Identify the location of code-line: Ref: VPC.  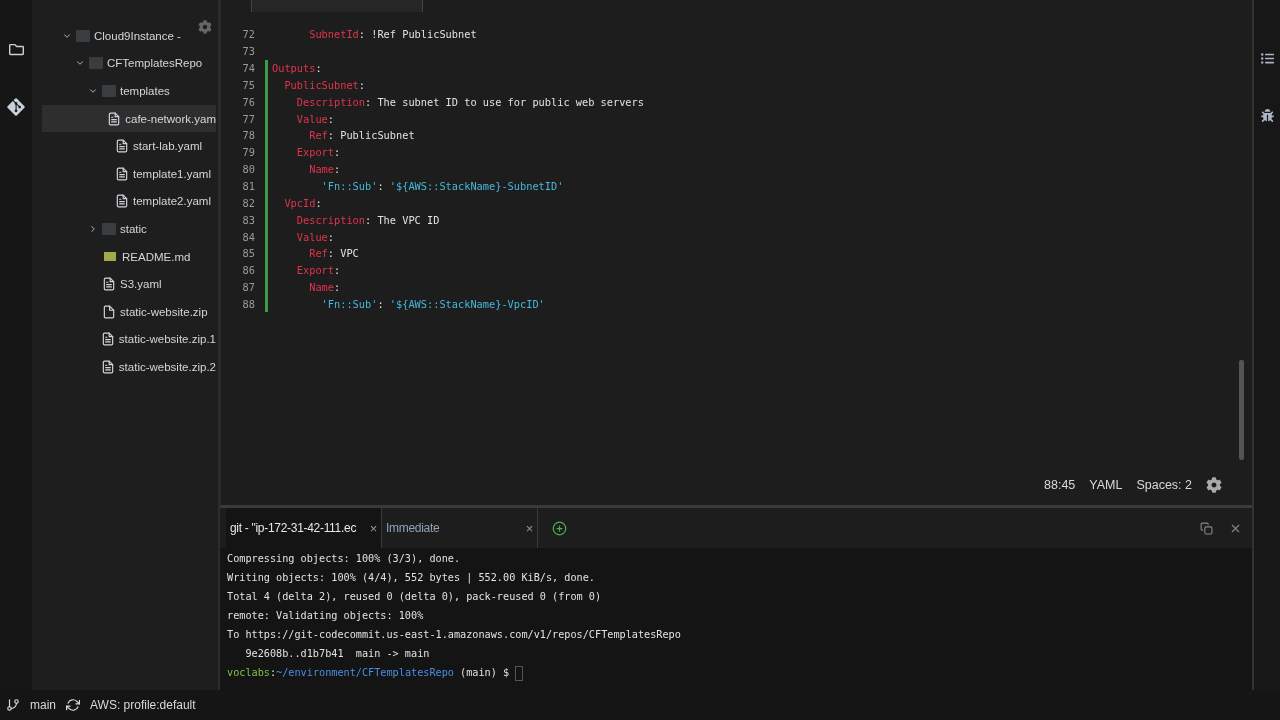
(333, 253).